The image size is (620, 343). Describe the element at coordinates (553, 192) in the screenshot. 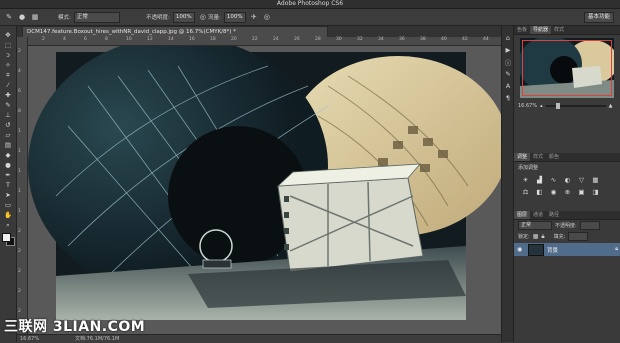

I see `photo-filter-icon: ◉` at that location.